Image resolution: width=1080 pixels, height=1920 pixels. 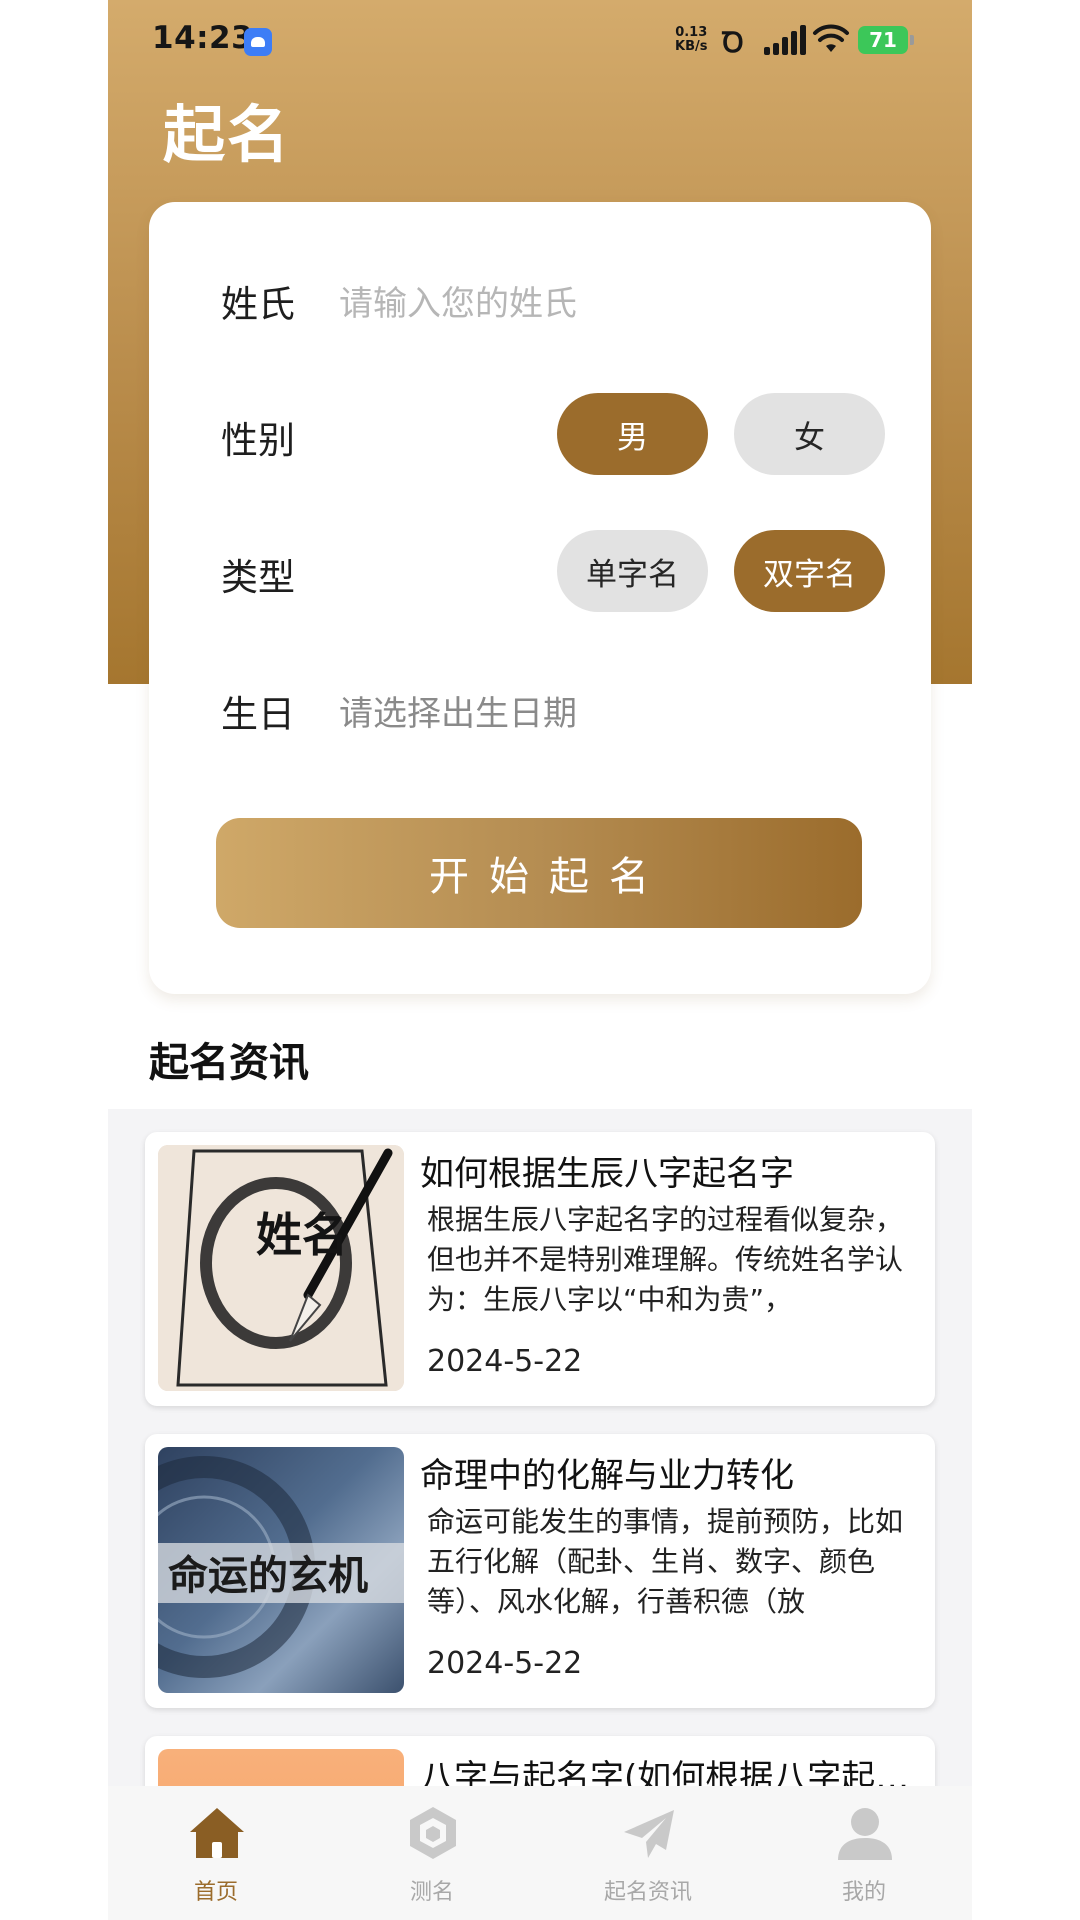 I want to click on gender-female-button: 女, so click(x=809, y=434).